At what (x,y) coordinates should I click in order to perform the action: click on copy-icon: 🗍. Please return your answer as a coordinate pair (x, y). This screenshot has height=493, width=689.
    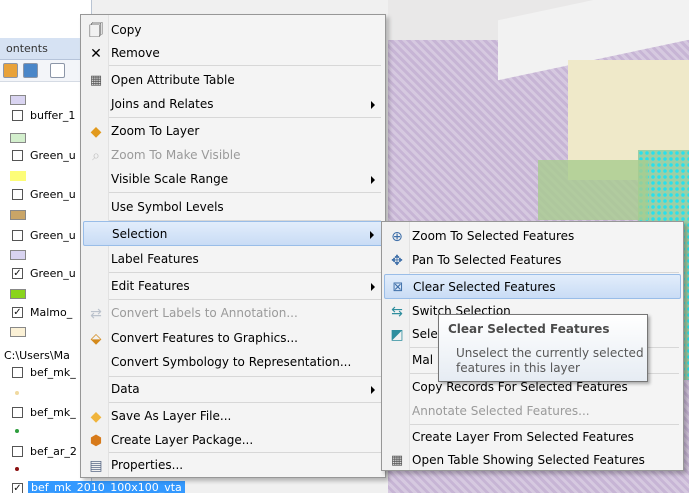
    Looking at the image, I should click on (96, 31).